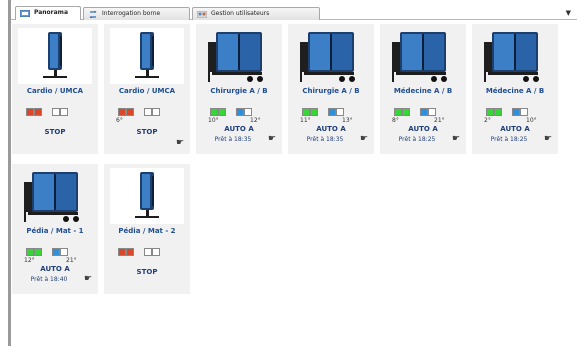  What do you see at coordinates (347, 120) in the screenshot?
I see `temperature-b: 13°` at bounding box center [347, 120].